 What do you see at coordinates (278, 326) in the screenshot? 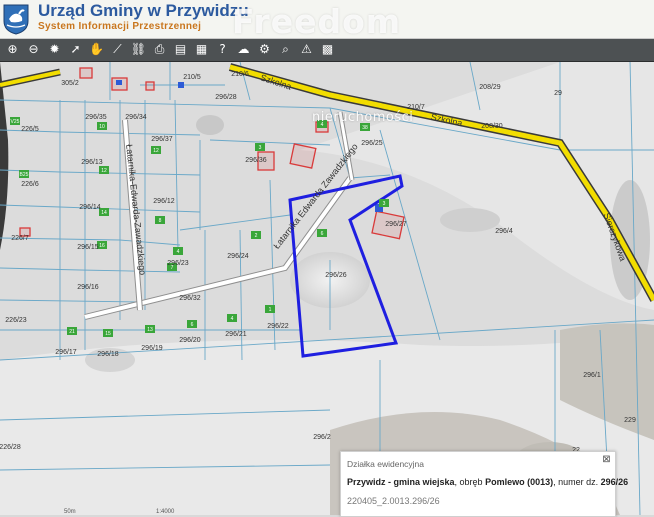
I see `parcel-label: 296/22` at bounding box center [278, 326].